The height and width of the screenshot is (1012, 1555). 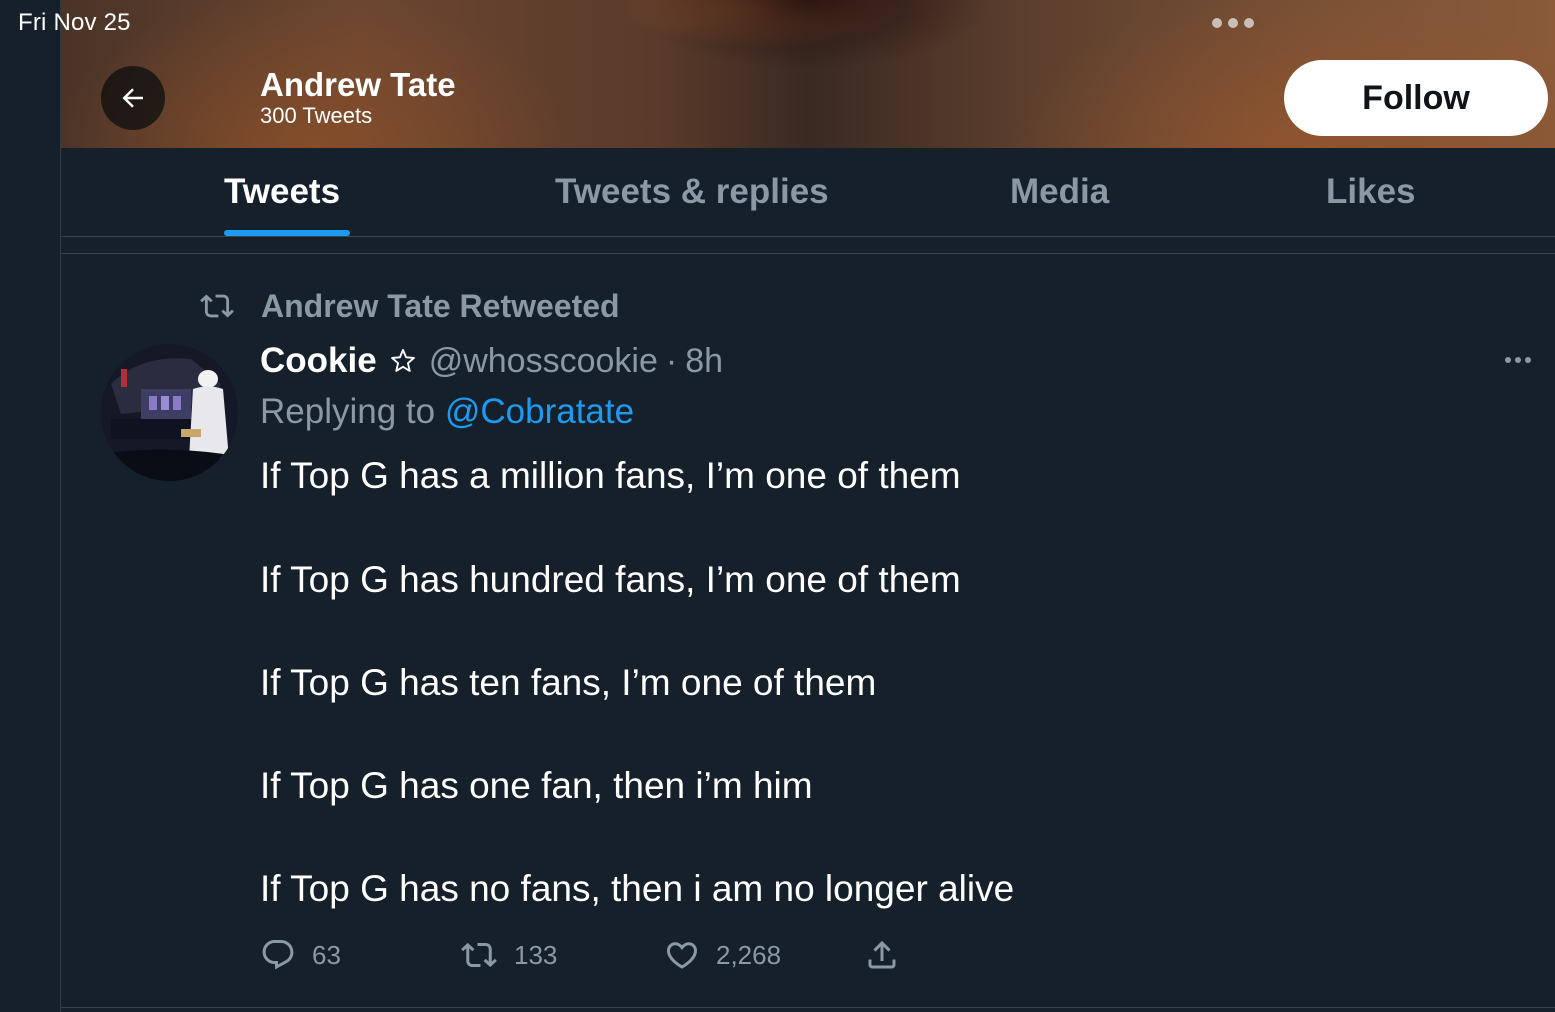 What do you see at coordinates (543, 361) in the screenshot?
I see `author-handle: @whosscookie` at bounding box center [543, 361].